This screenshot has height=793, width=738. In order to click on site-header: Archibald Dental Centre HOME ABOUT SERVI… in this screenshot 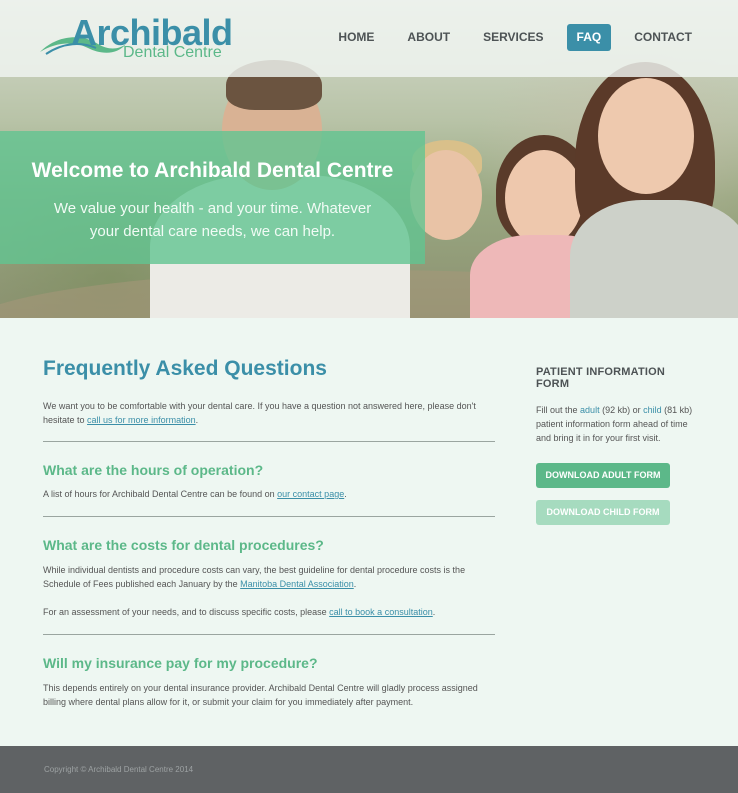, I will do `click(369, 38)`.